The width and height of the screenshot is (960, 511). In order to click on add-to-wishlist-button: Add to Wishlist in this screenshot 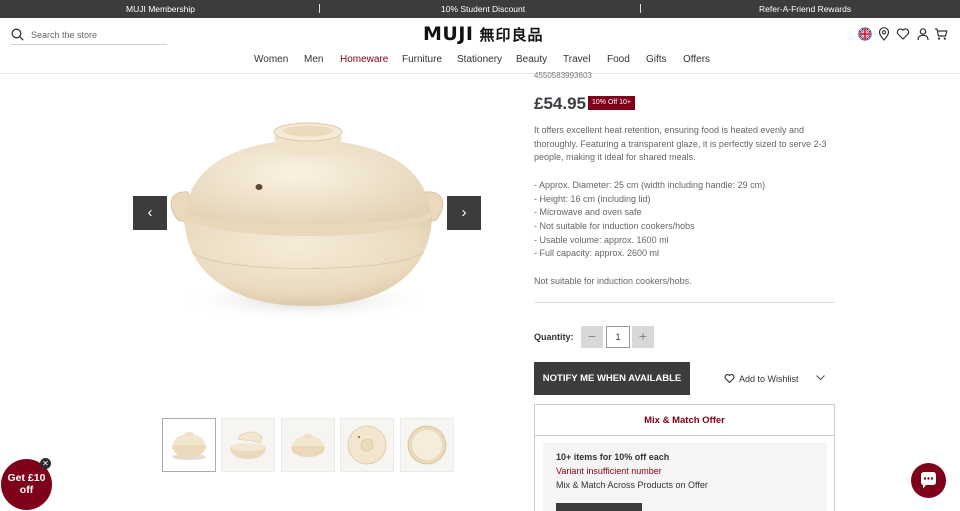, I will do `click(761, 378)`.